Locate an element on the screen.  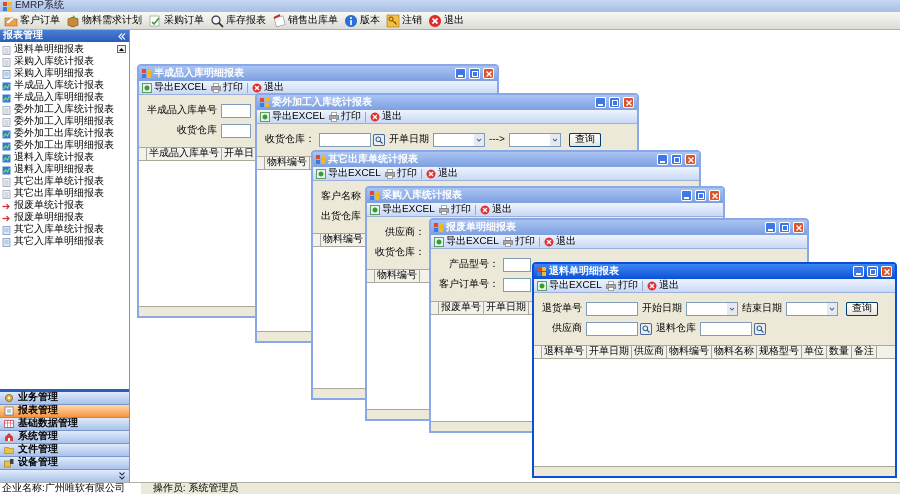
toolbar-button: 物料需求计划 is located at coordinates (104, 21).